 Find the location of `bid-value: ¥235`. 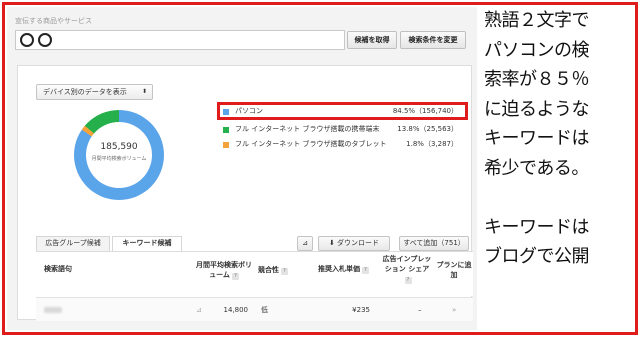

bid-value: ¥235 is located at coordinates (361, 310).